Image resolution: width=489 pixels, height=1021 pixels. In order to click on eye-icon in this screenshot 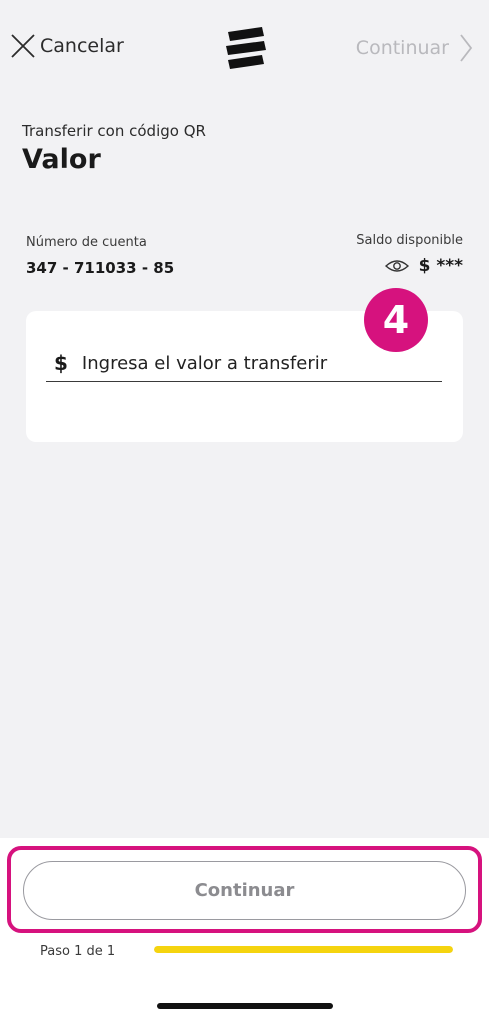, I will do `click(396, 266)`.